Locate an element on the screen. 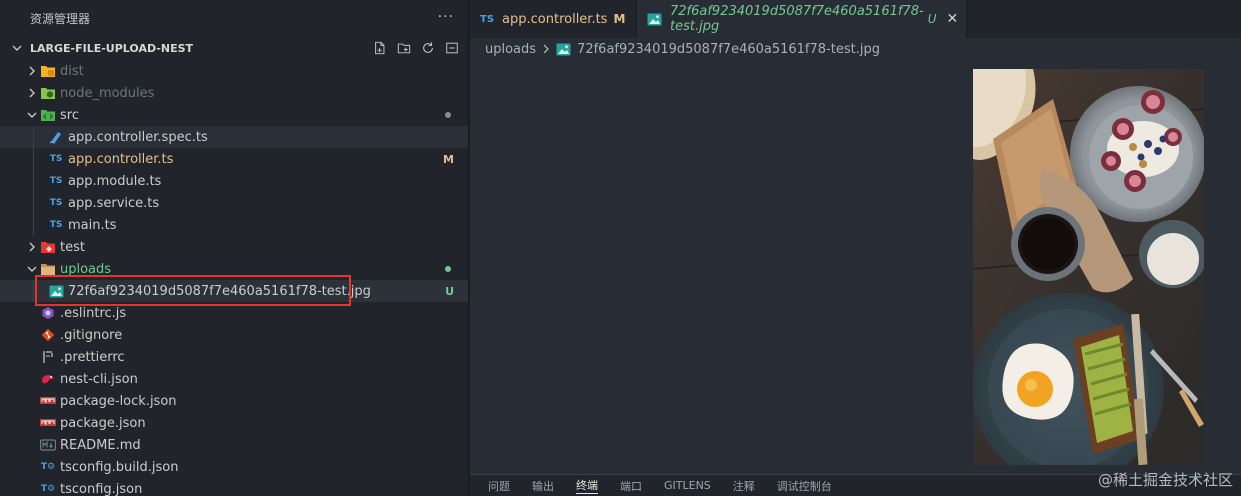 This screenshot has height=496, width=1241. folder-test-icon is located at coordinates (48, 247).